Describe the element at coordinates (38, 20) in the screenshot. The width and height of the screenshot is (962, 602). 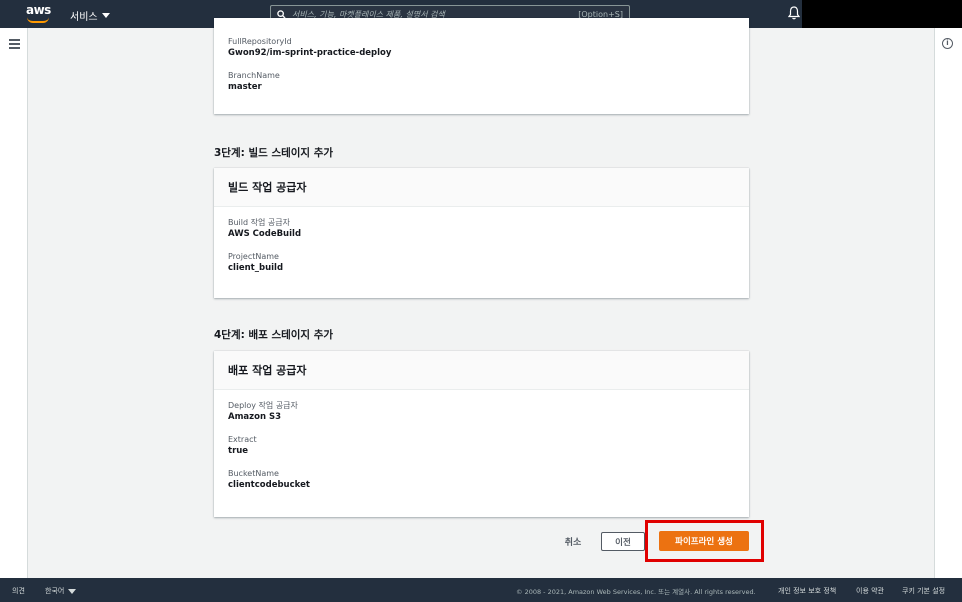
I see `aws-smile-icon` at that location.